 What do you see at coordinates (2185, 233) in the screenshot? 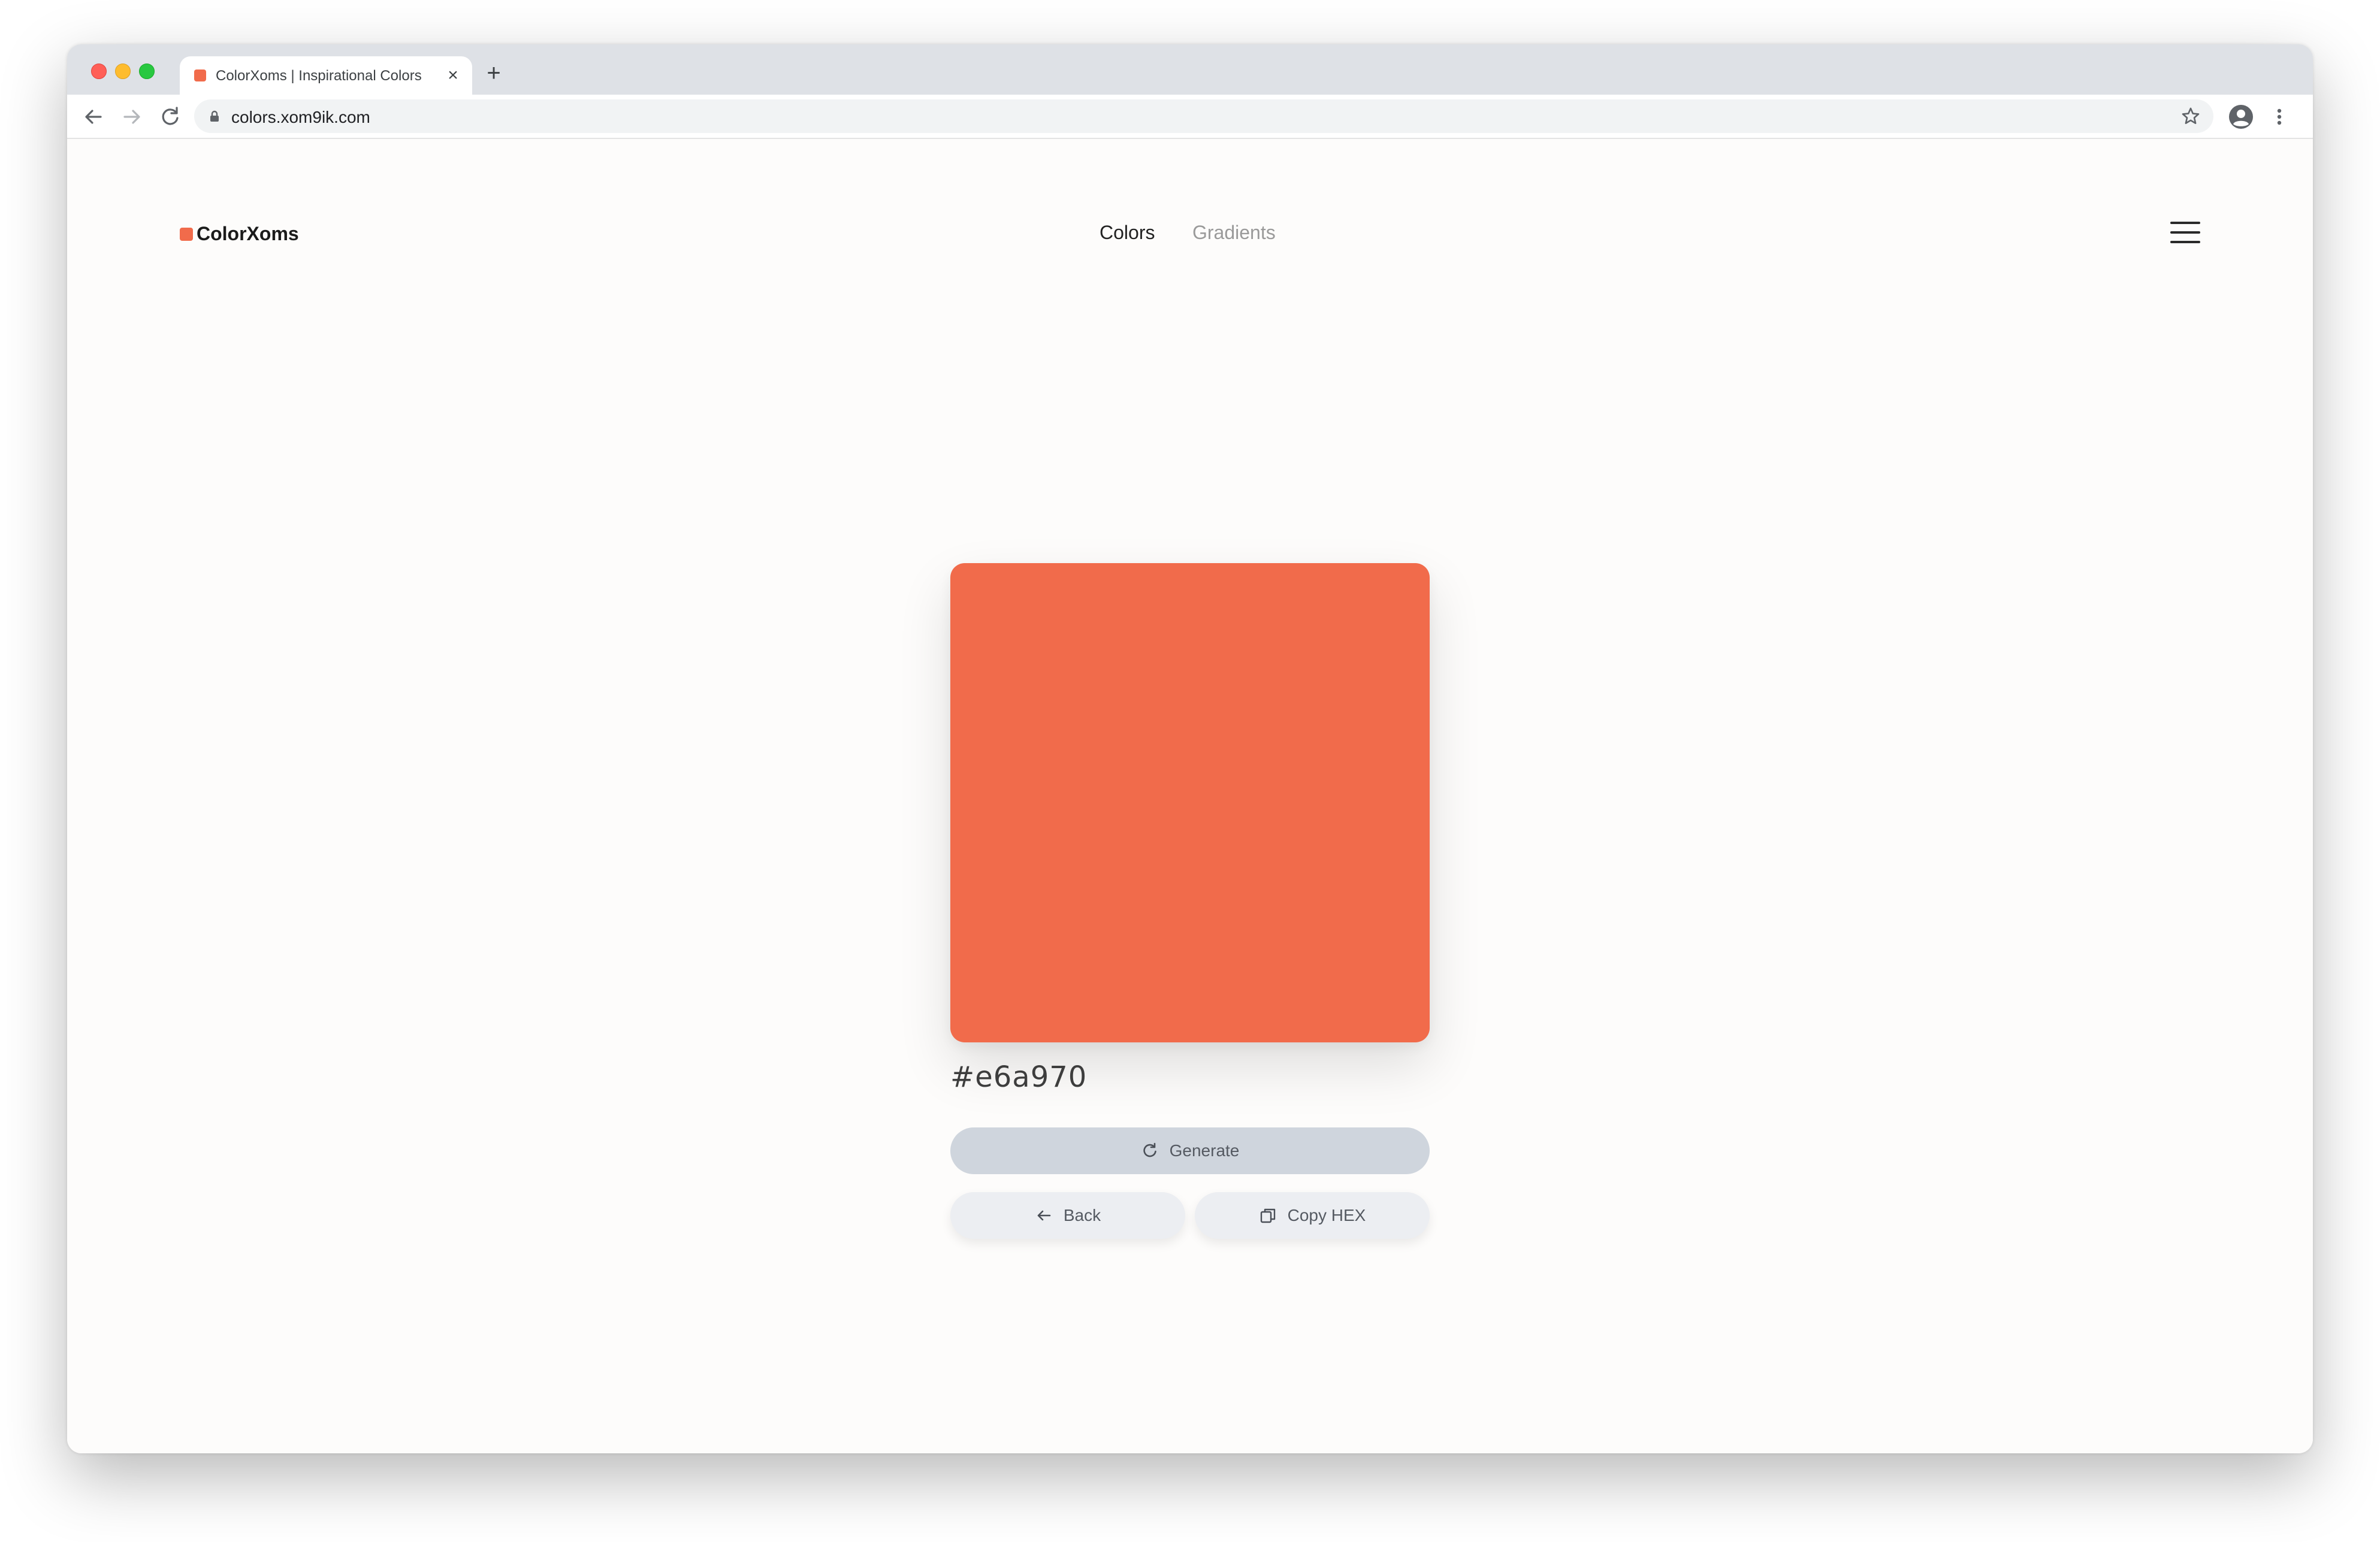
I see `hamburger-menu-icon` at bounding box center [2185, 233].